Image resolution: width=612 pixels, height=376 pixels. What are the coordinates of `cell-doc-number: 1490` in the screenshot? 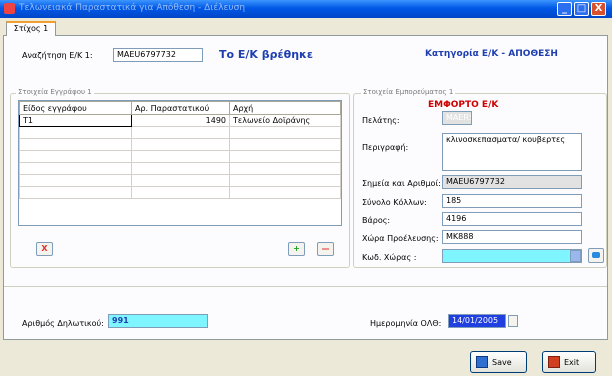 It's located at (180, 120).